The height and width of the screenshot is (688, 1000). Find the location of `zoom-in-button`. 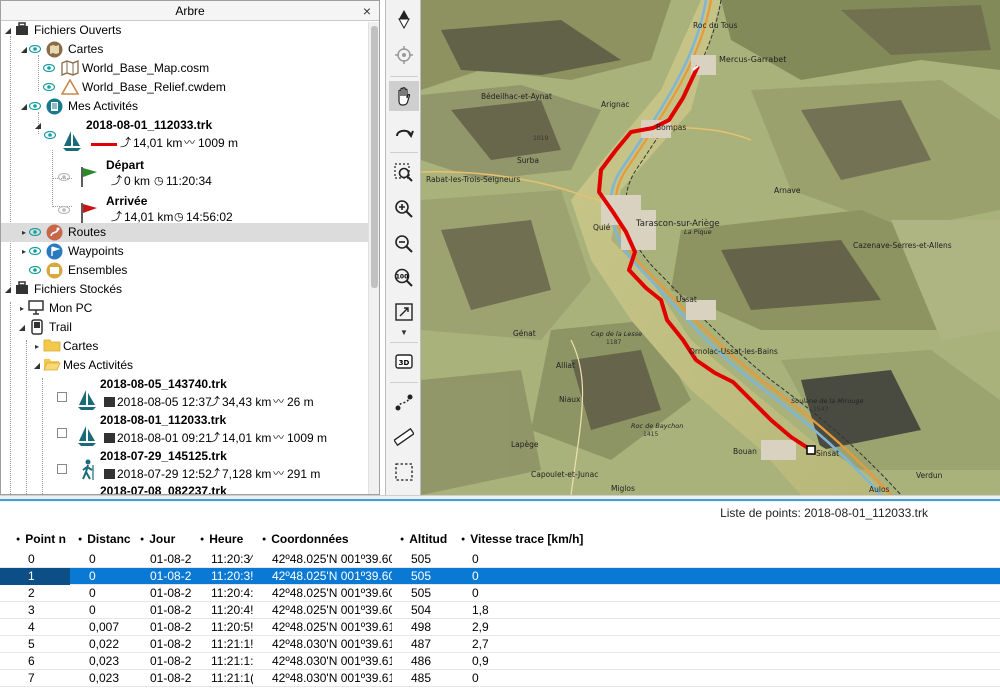

zoom-in-button is located at coordinates (404, 209).